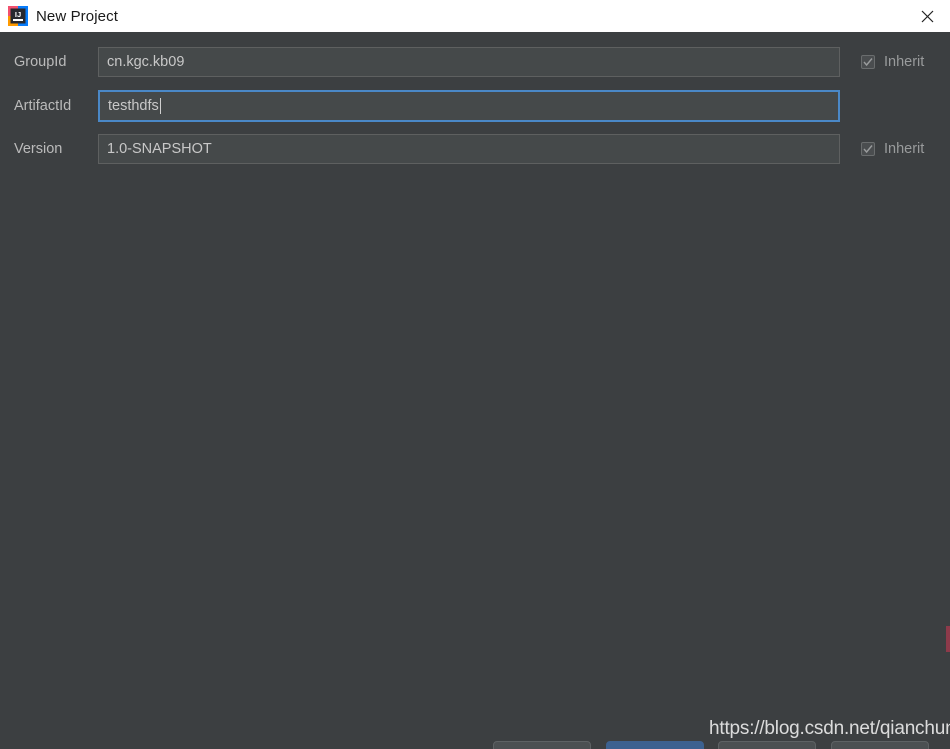 This screenshot has height=749, width=950. I want to click on edge-artifact, so click(948, 639).